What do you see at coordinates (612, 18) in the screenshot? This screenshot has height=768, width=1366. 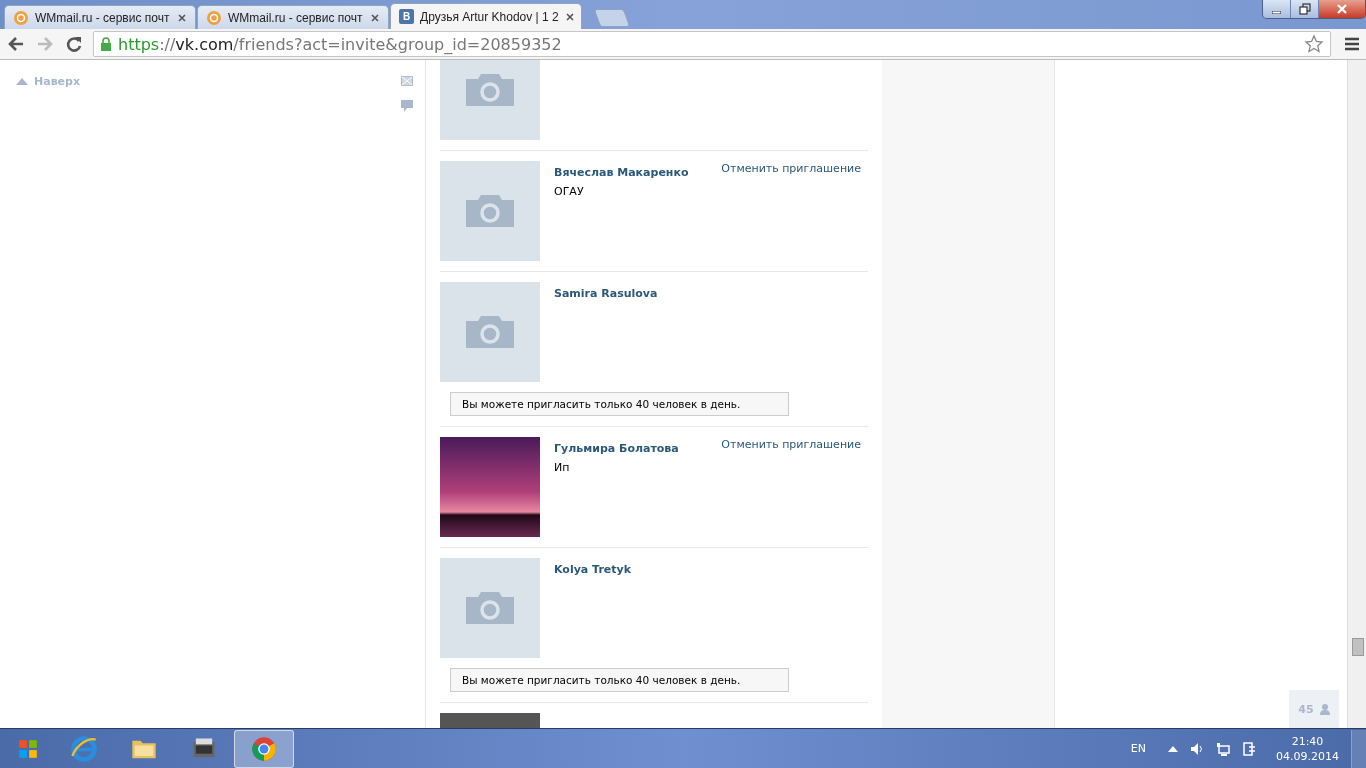 I see `new-tab-button` at bounding box center [612, 18].